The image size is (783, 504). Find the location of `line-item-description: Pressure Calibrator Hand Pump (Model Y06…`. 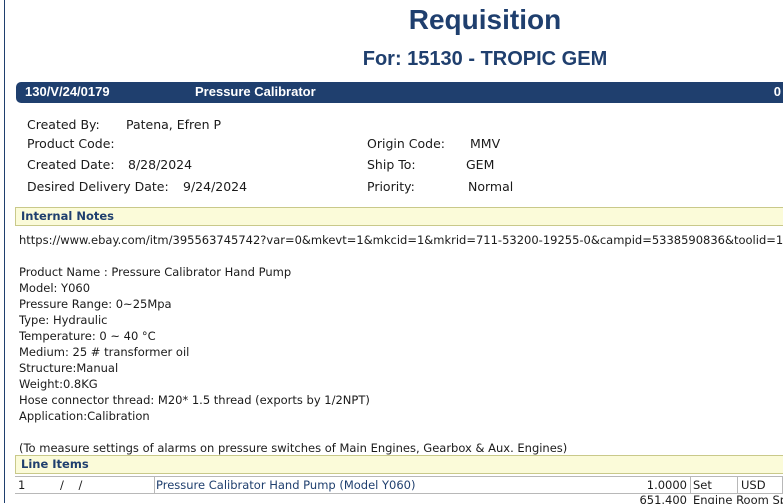

line-item-description: Pressure Calibrator Hand Pump (Model Y06… is located at coordinates (285, 485).